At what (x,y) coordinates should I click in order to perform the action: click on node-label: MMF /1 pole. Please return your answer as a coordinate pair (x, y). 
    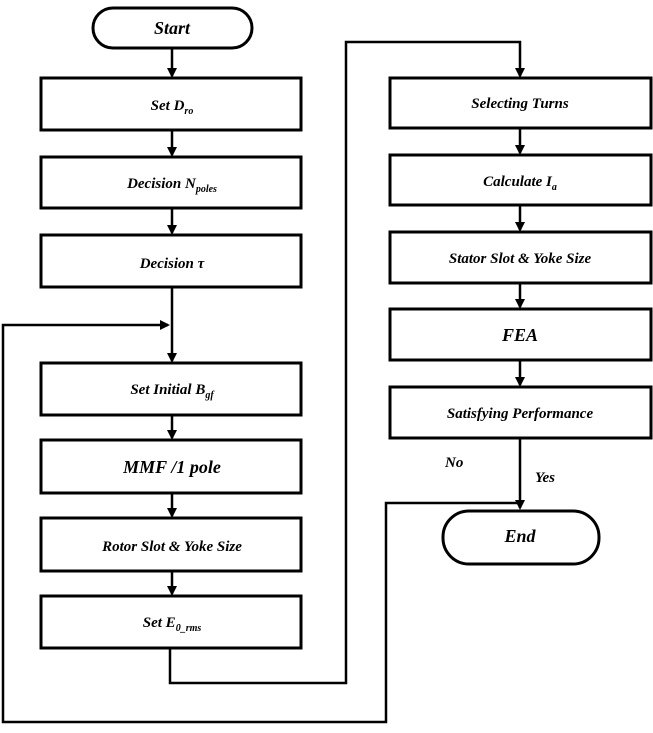
    Looking at the image, I should click on (171, 467).